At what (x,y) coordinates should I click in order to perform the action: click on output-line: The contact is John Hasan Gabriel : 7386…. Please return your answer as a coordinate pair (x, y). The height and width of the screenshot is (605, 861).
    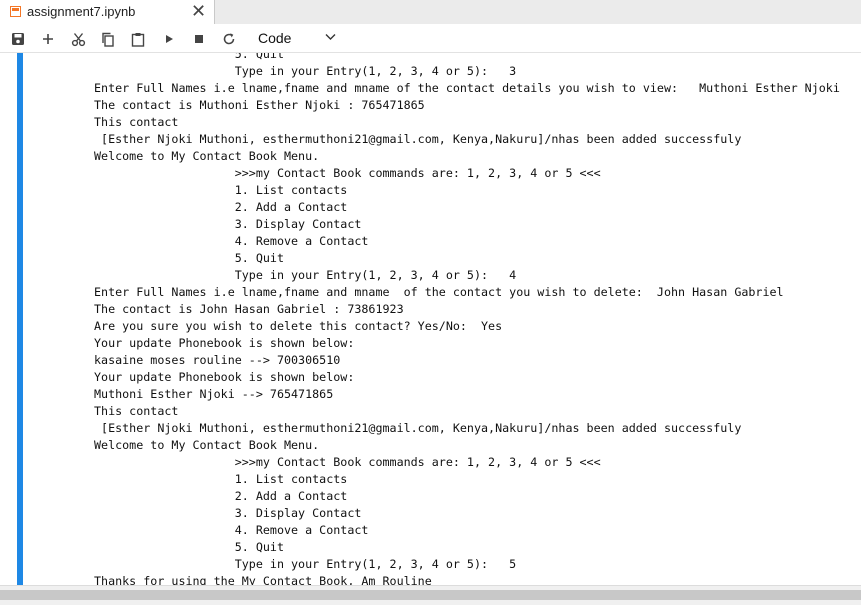
    Looking at the image, I should click on (249, 309).